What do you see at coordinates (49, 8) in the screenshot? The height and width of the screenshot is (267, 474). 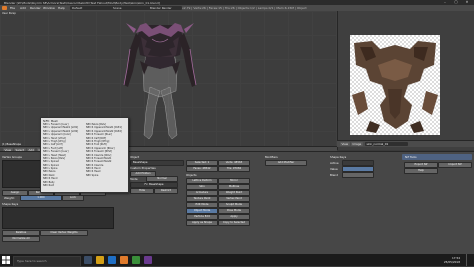 I see `menu-window: Window` at bounding box center [49, 8].